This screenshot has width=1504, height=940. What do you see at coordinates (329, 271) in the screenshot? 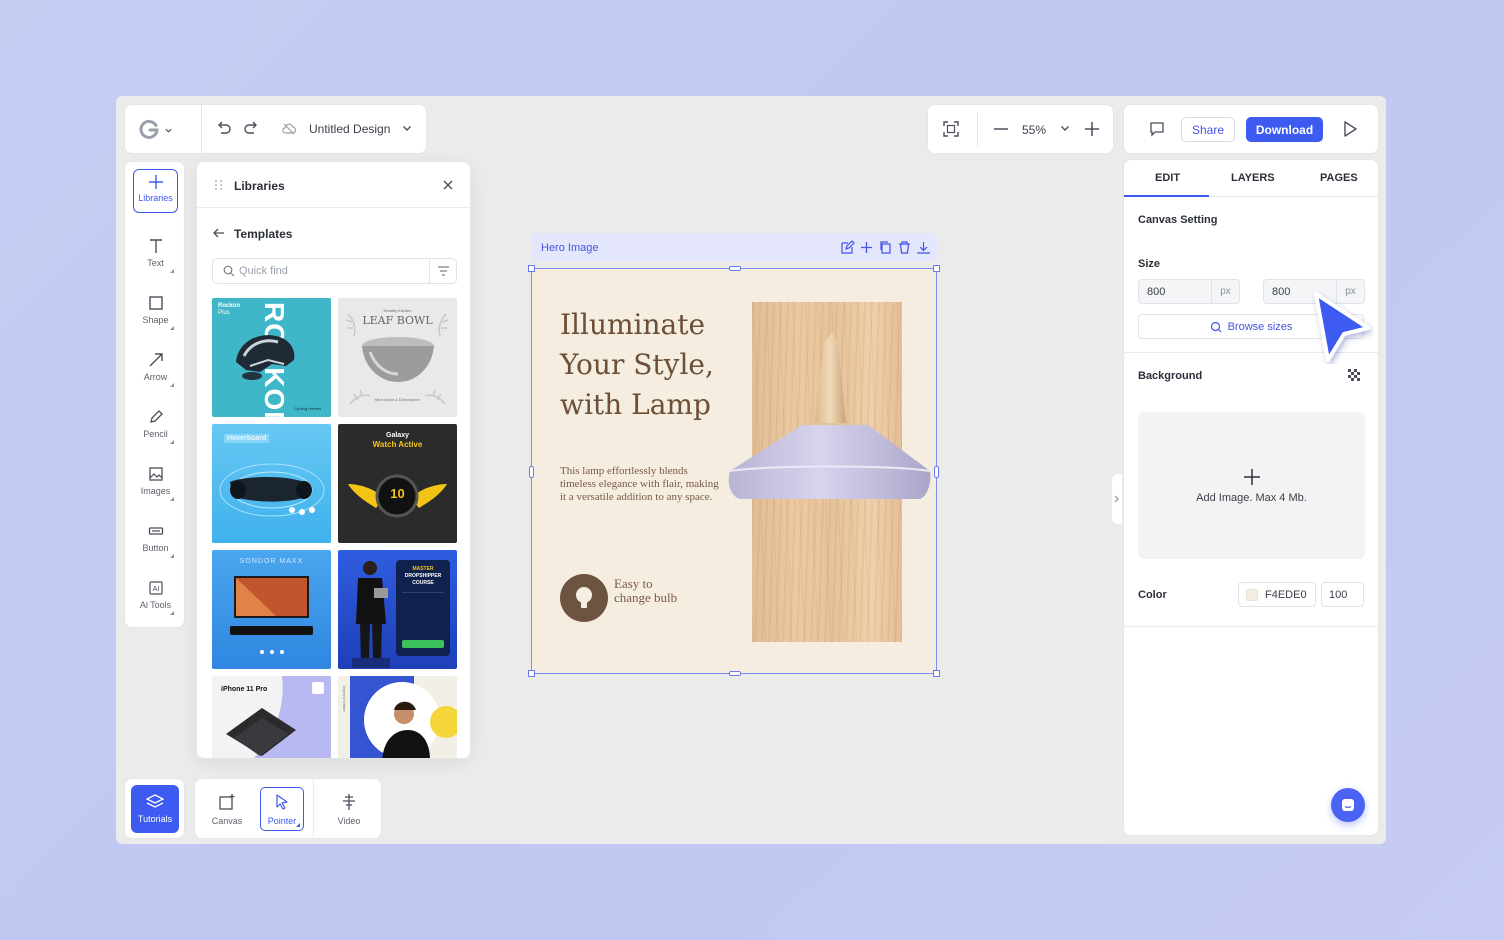
I see `search-input` at bounding box center [329, 271].